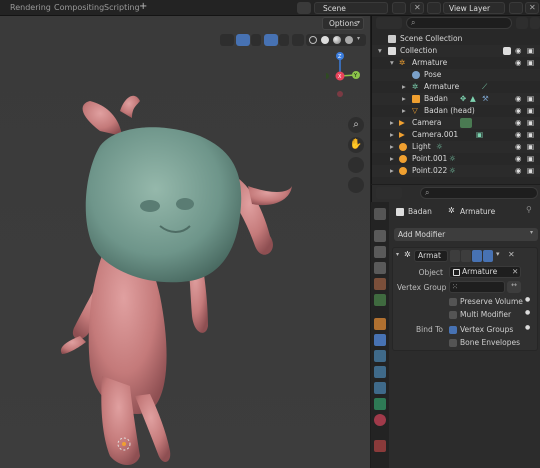 The height and width of the screenshot is (468, 540). Describe the element at coordinates (522, 23) in the screenshot. I see `filter-icon` at that location.